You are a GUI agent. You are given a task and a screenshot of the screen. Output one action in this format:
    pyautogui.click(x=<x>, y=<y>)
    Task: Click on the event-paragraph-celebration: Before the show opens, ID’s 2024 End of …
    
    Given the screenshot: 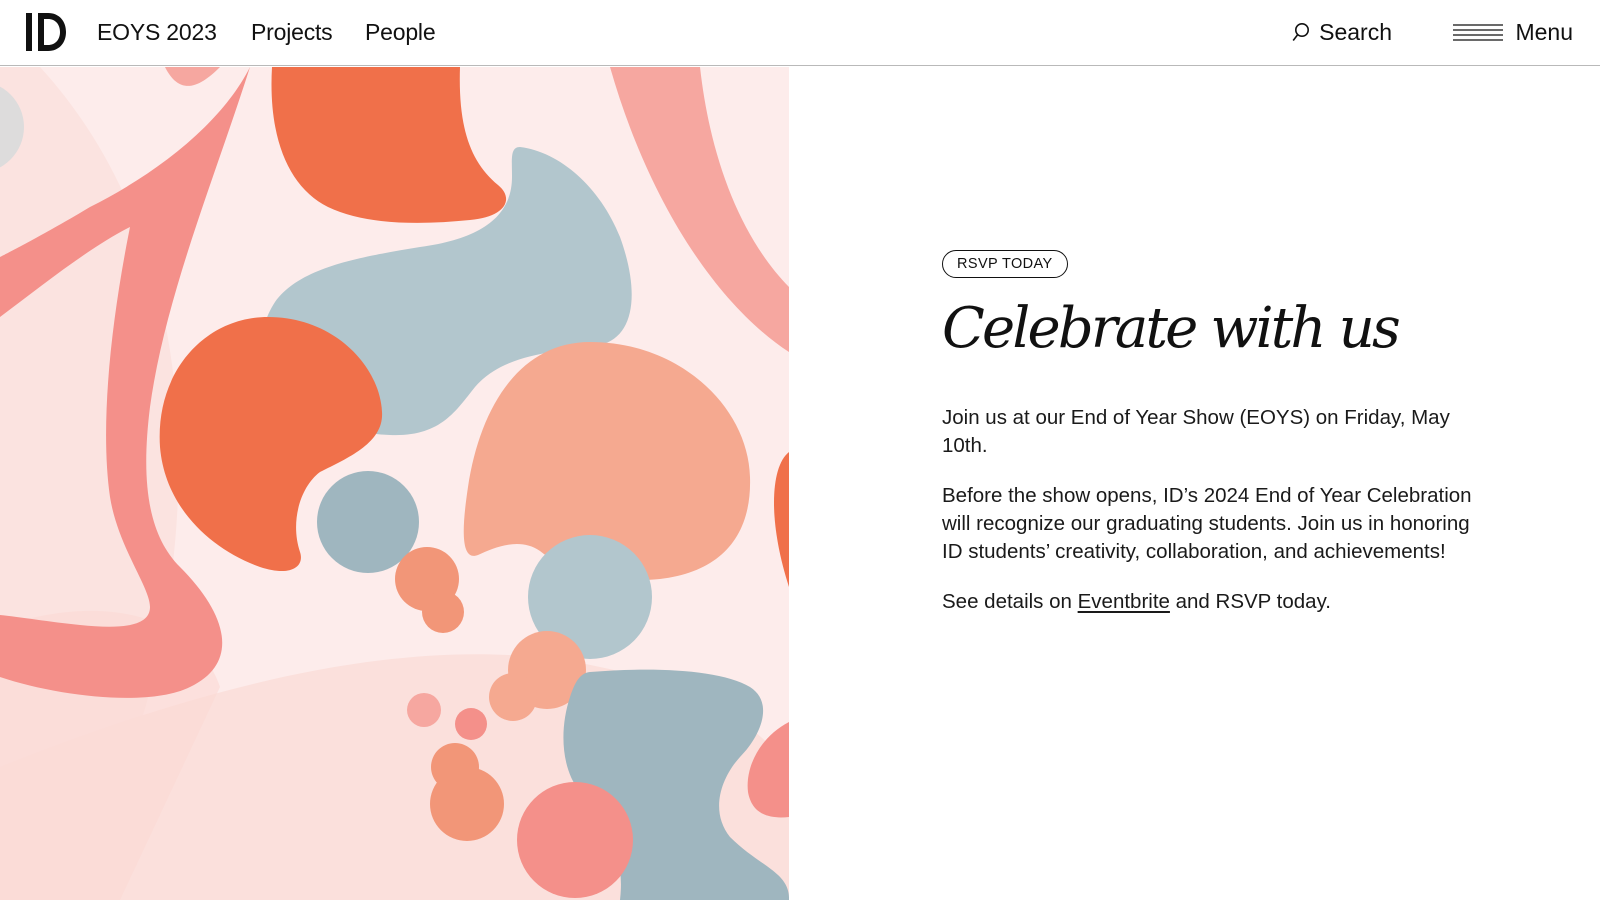 What is the action you would take?
    pyautogui.click(x=1207, y=523)
    